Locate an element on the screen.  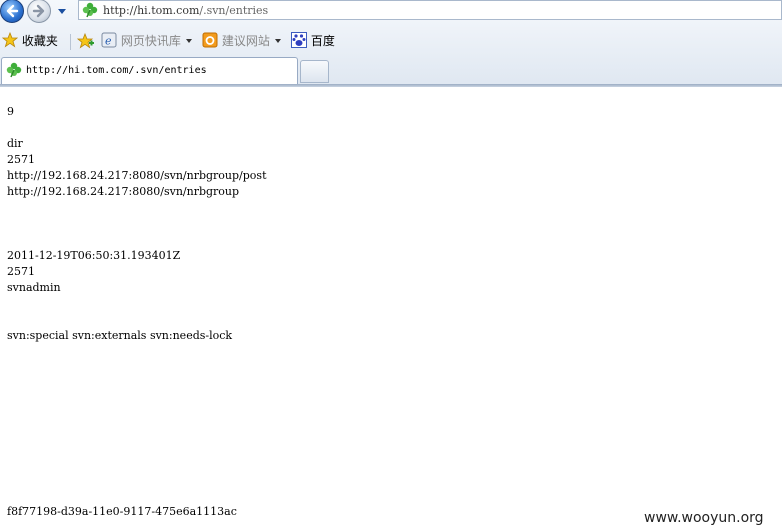
address-url: http://hi.tom.com/.svn/entries is located at coordinates (185, 10).